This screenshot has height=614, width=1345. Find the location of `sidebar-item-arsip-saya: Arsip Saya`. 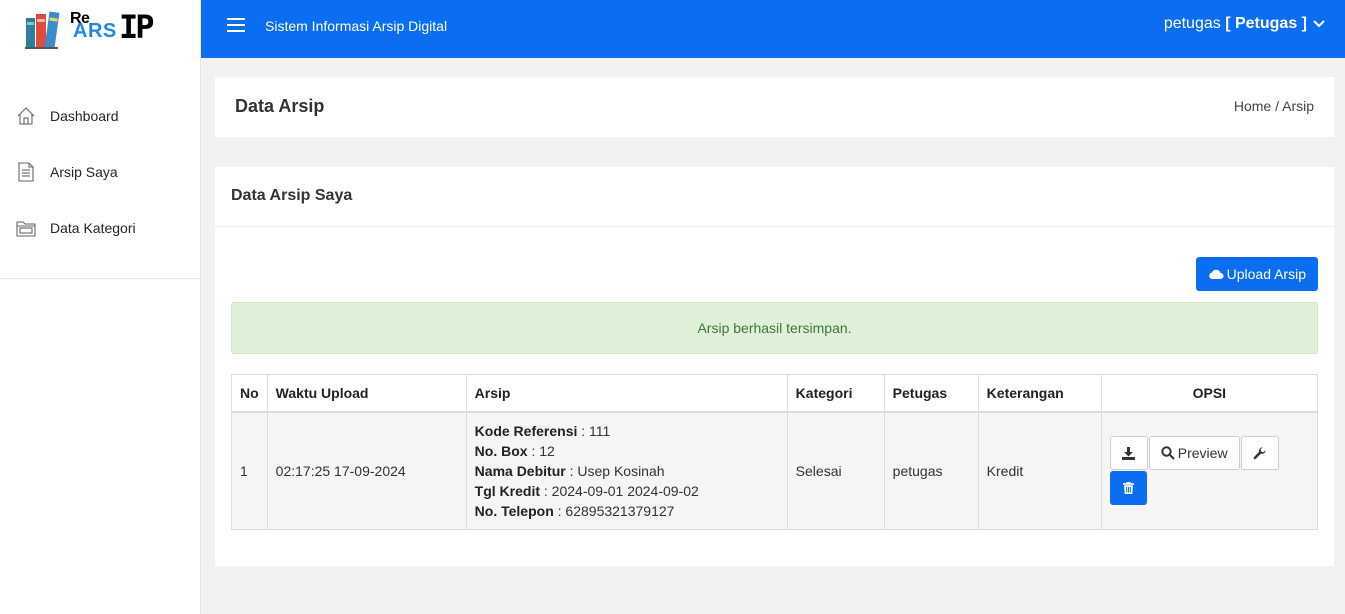

sidebar-item-arsip-saya: Arsip Saya is located at coordinates (100, 172).